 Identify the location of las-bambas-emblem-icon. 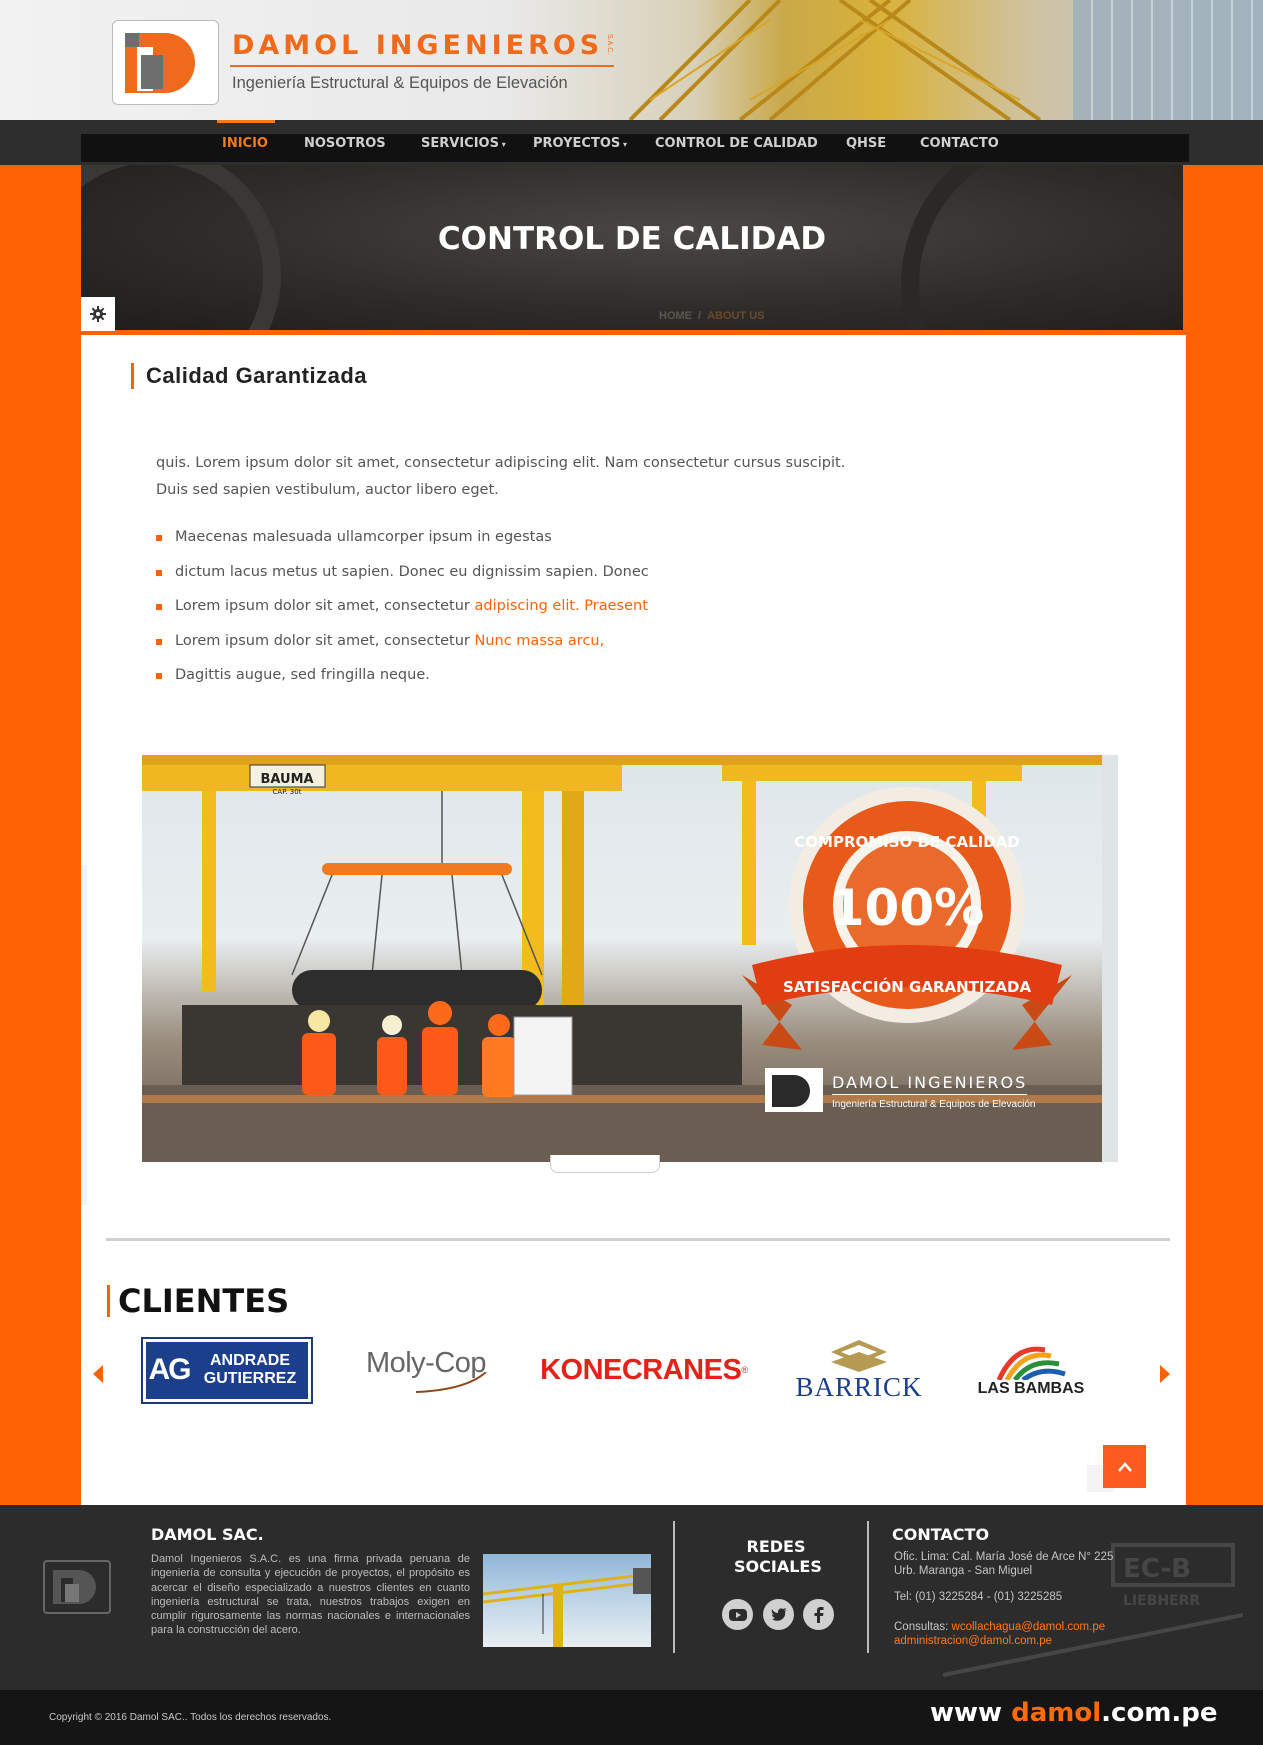
(1031, 1363).